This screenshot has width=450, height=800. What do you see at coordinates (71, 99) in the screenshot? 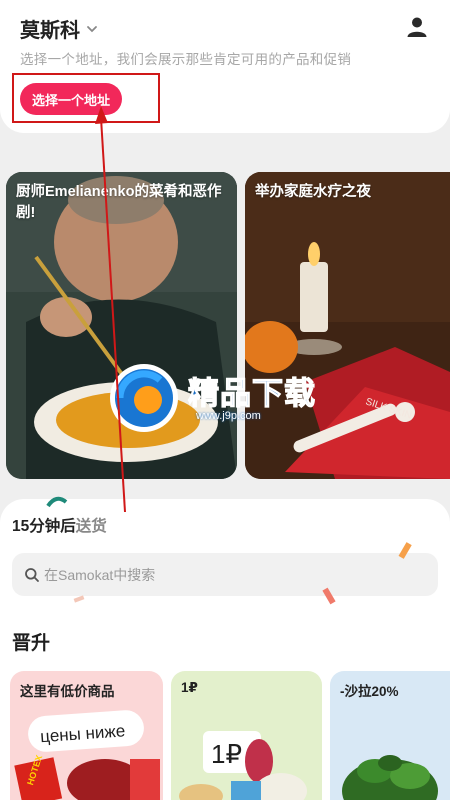
I see `select-address-button: 选择一个地址` at bounding box center [71, 99].